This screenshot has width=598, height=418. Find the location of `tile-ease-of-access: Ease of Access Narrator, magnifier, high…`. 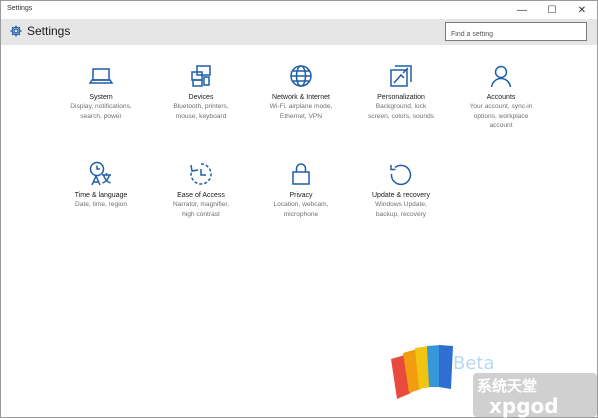

tile-ease-of-access: Ease of Access Narrator, magnifier, high… is located at coordinates (201, 190).